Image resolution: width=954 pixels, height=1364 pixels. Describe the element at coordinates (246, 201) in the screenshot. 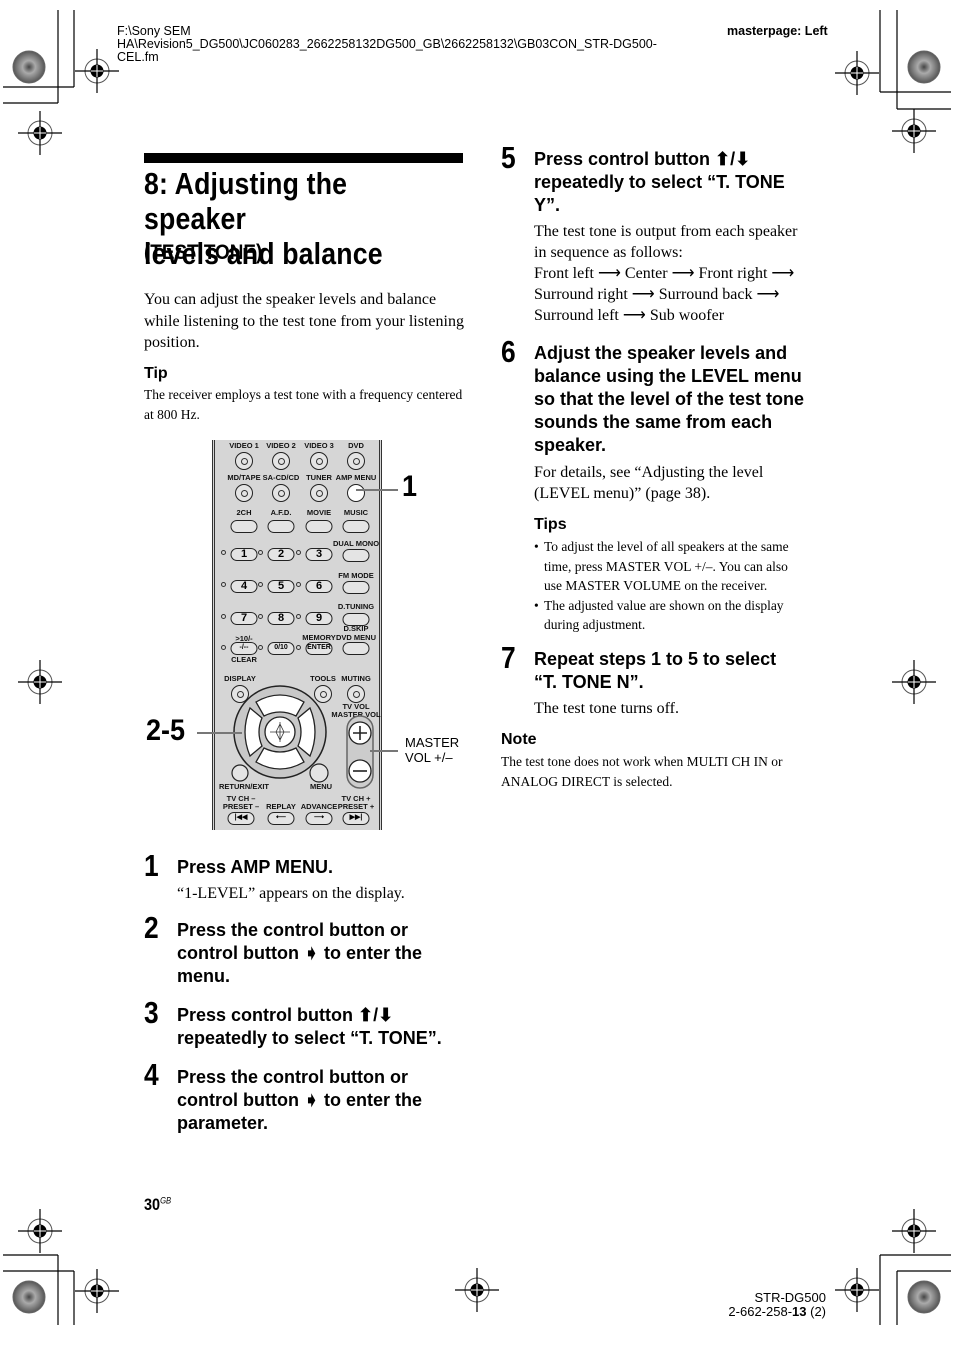

I see `title-line: 8: Adjusting the speaker` at that location.